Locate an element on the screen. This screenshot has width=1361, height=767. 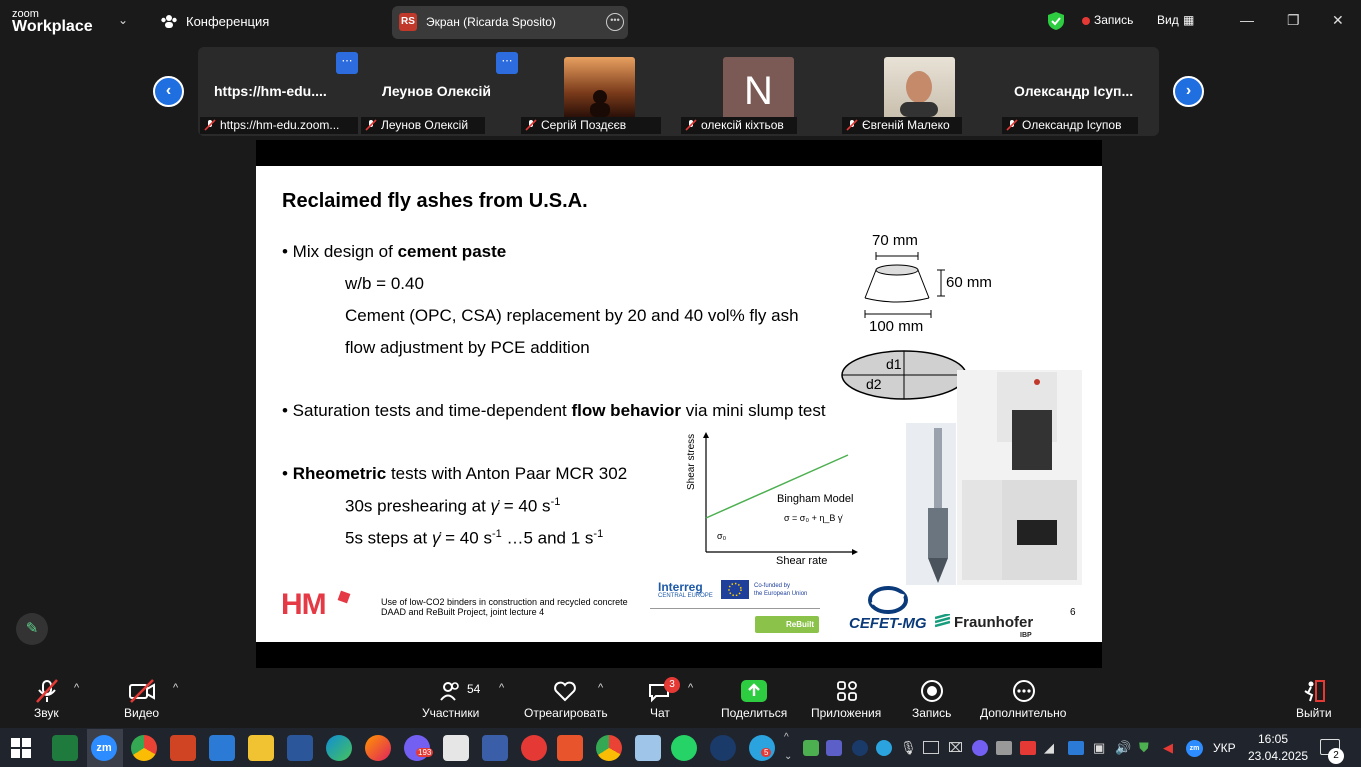
prev-page-button: ‹ is located at coordinates (168, 91).